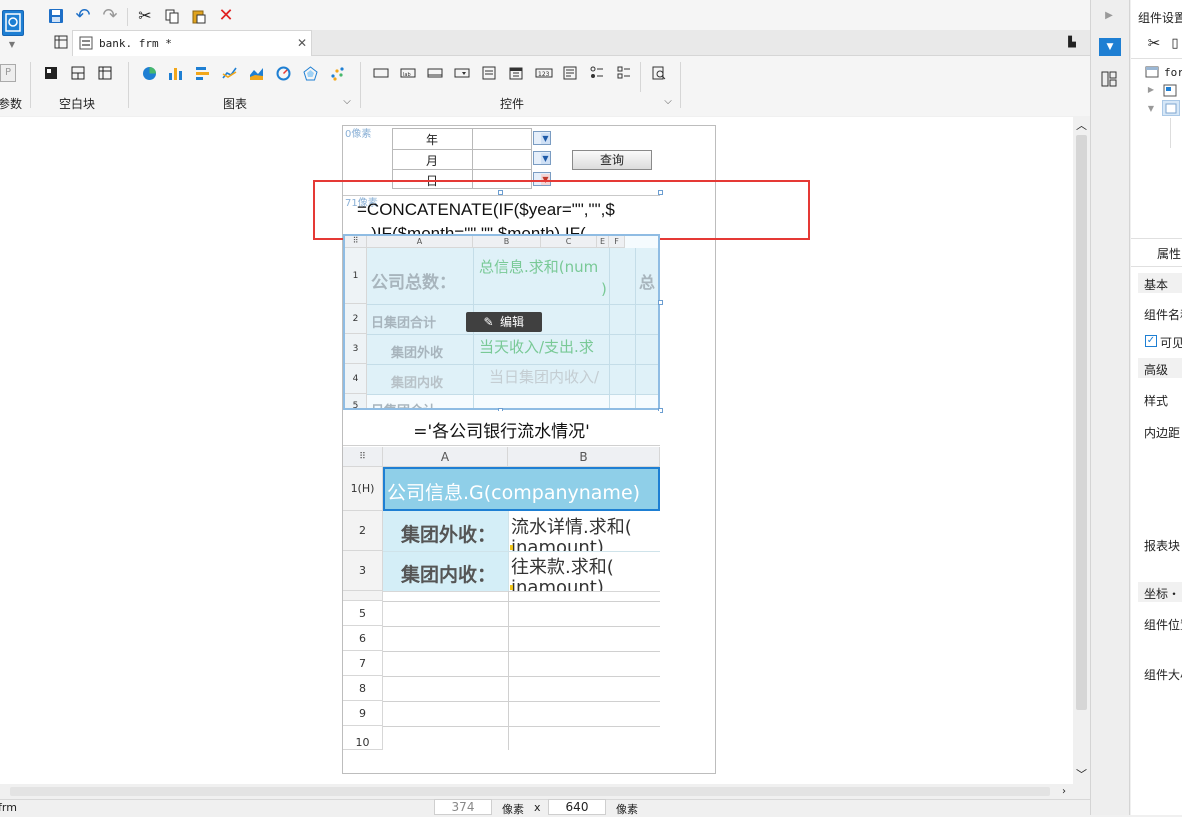 This screenshot has height=817, width=1182. What do you see at coordinates (489, 73) in the screenshot?
I see `list-widget-icon` at bounding box center [489, 73].